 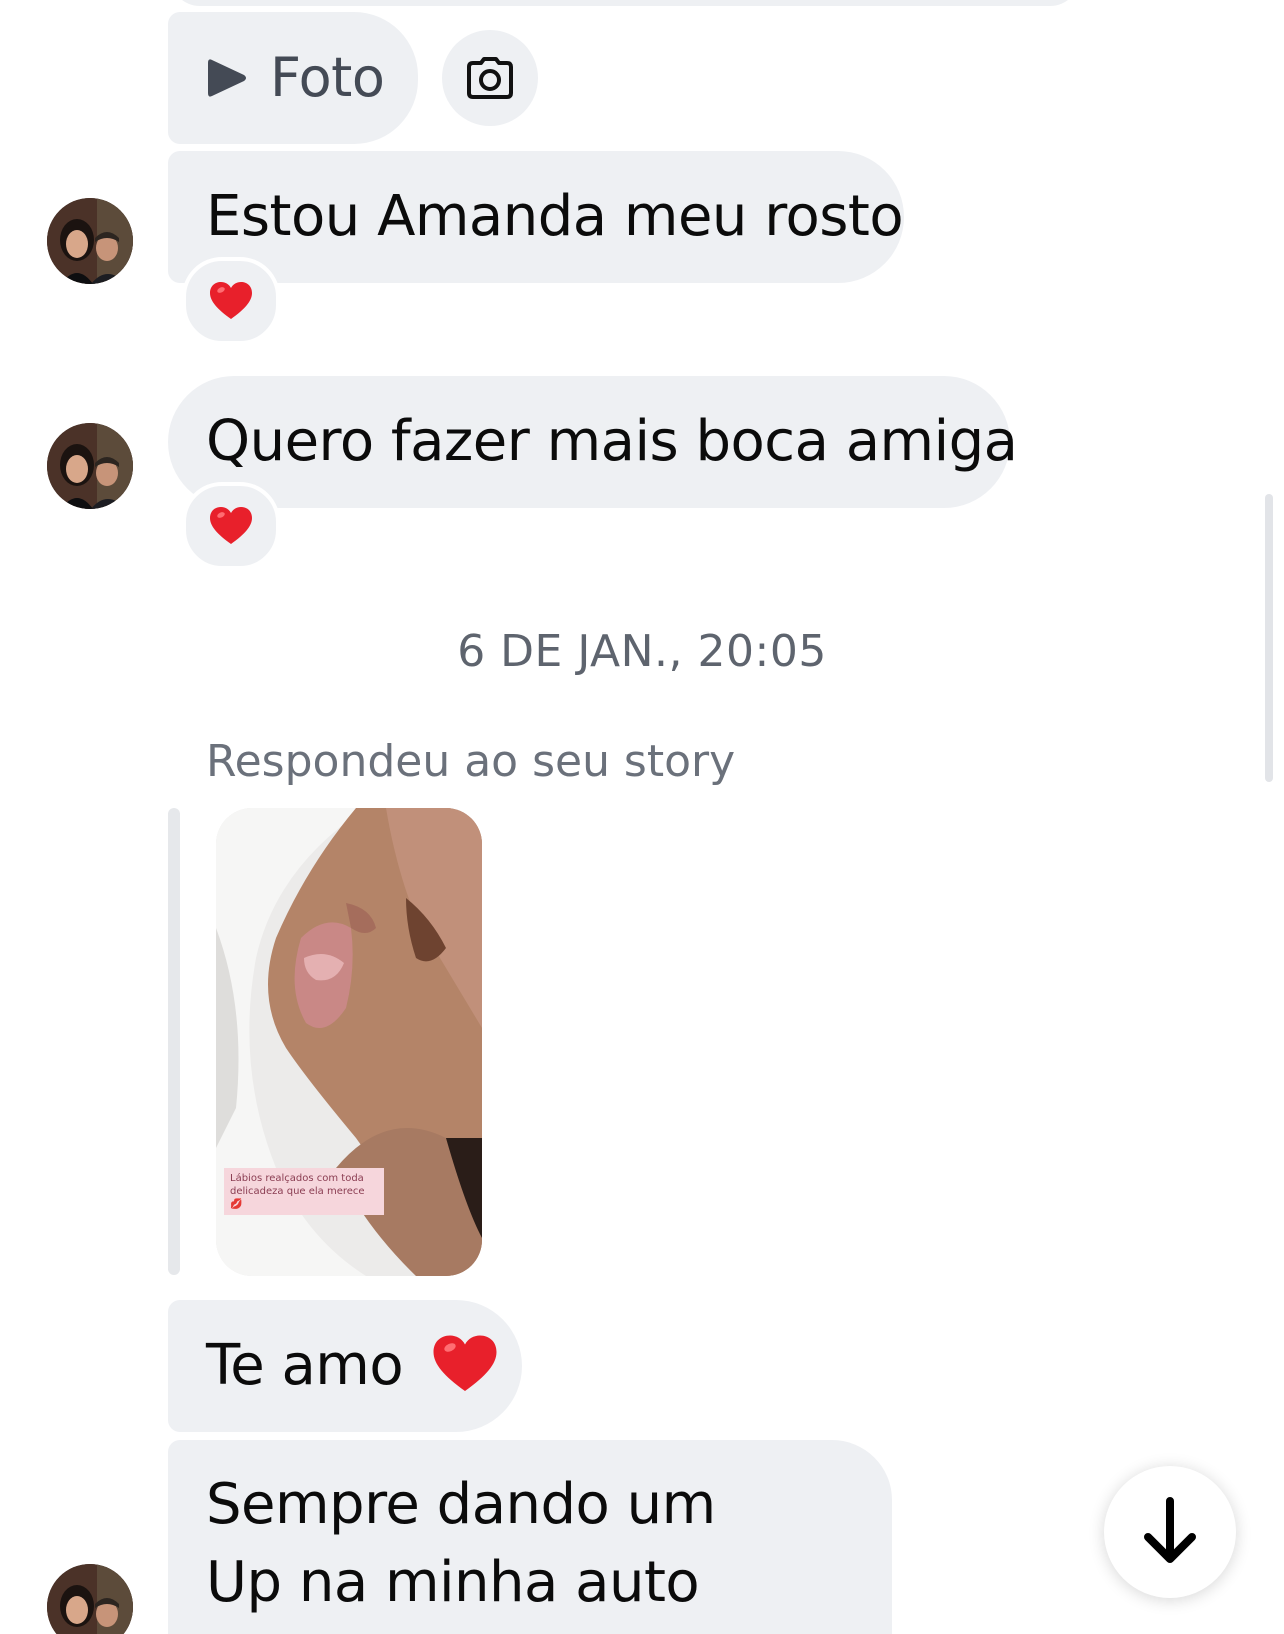 I want to click on story-reply-indicator, so click(x=174, y=1041).